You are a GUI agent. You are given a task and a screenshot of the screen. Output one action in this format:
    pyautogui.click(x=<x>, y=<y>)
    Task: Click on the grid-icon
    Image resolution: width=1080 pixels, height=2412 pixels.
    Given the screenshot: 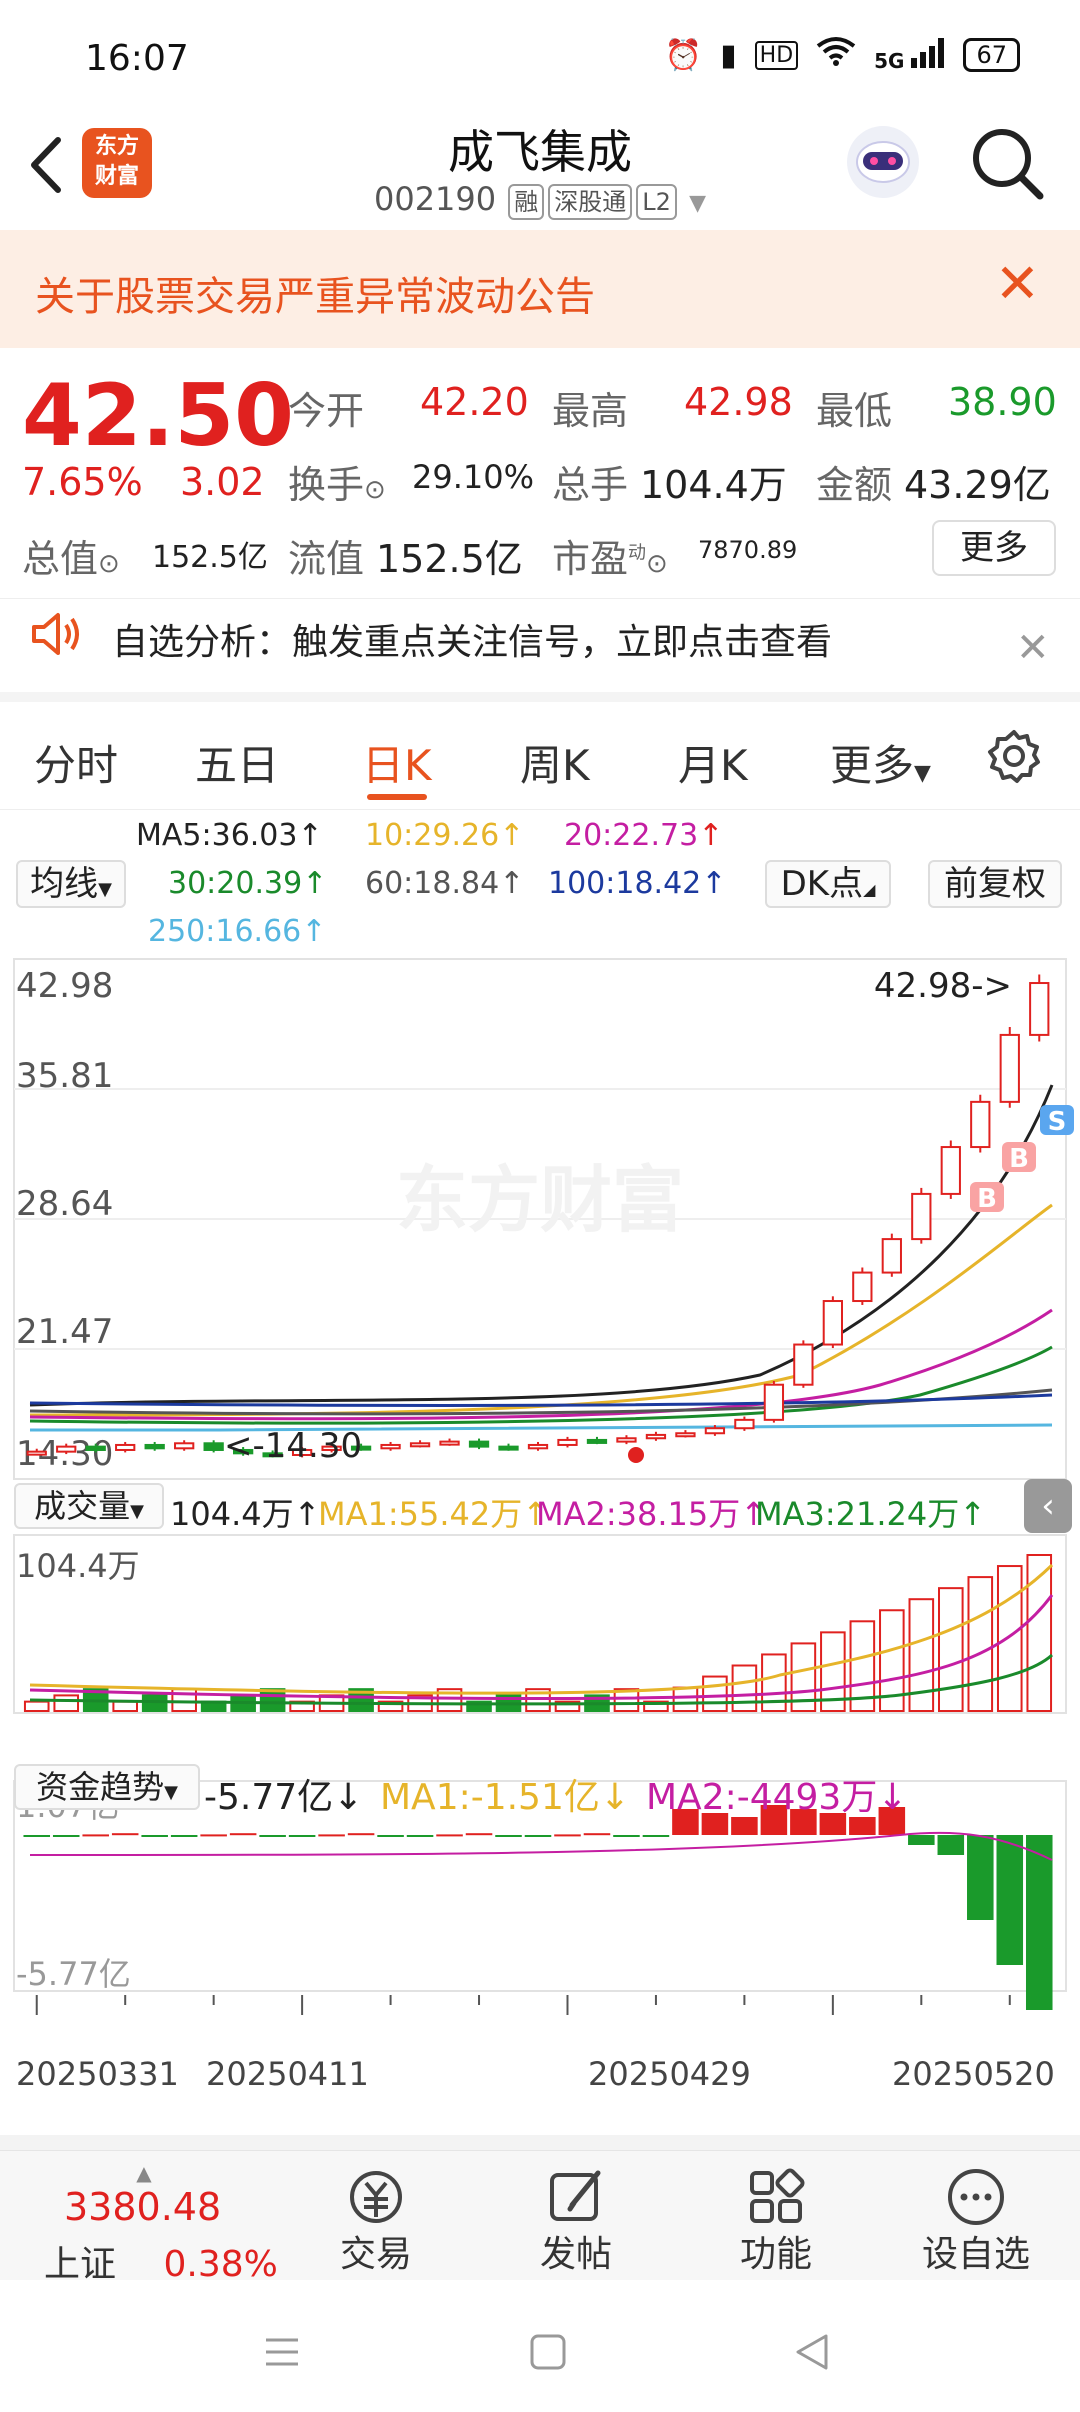 What is the action you would take?
    pyautogui.click(x=776, y=2188)
    